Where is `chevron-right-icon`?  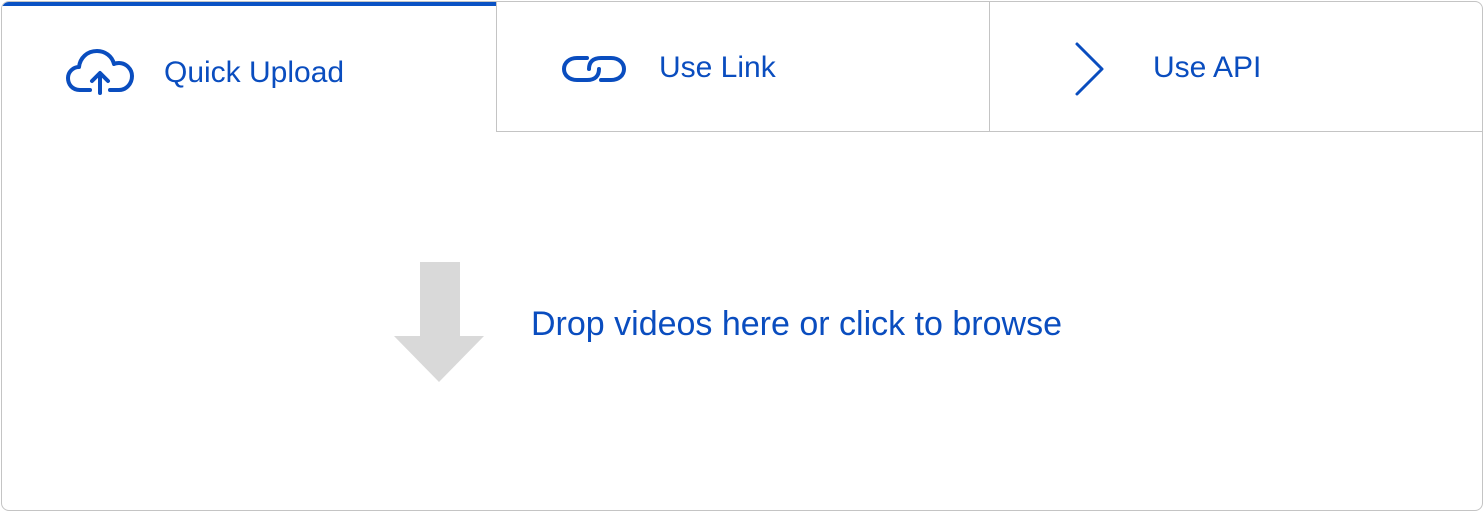
chevron-right-icon is located at coordinates (1089, 69).